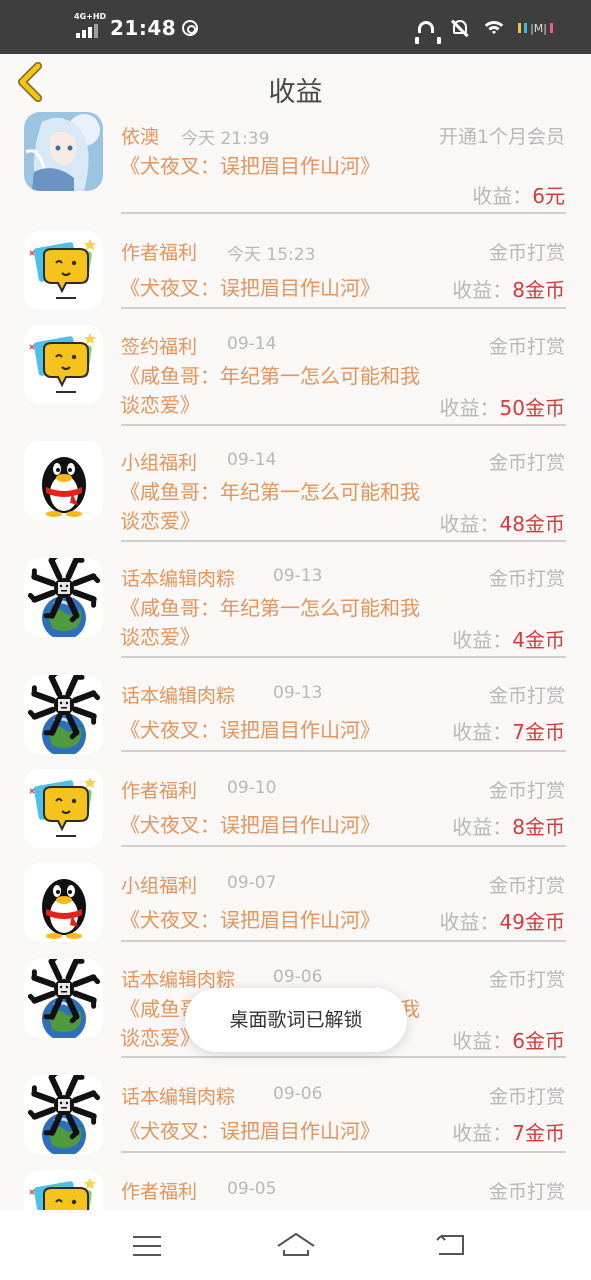  What do you see at coordinates (460, 28) in the screenshot?
I see `muted-bell-icon` at bounding box center [460, 28].